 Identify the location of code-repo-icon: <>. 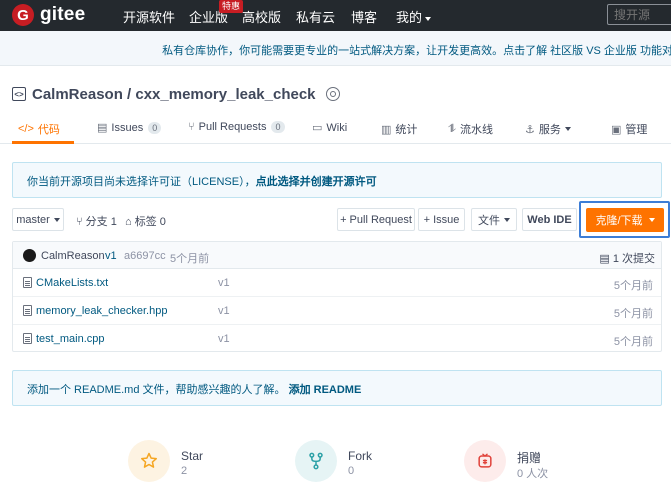
(19, 94).